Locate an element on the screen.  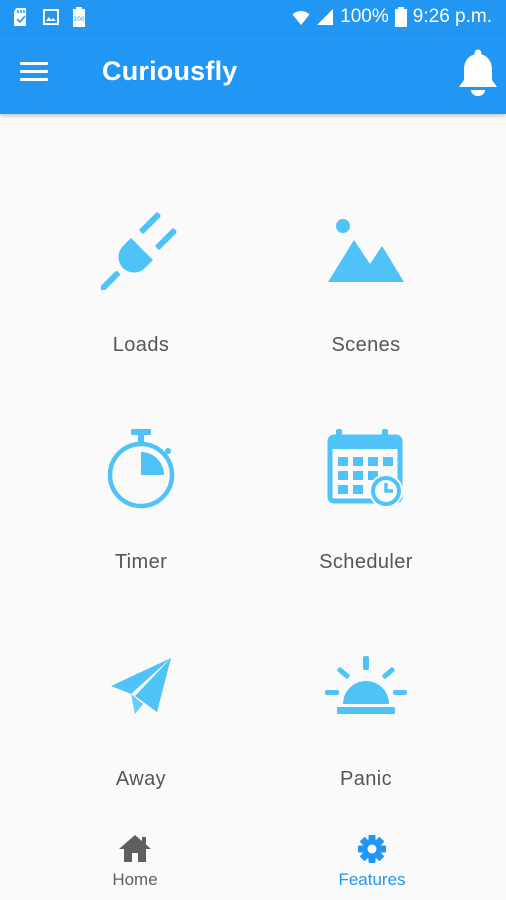
notifications-button is located at coordinates (478, 74).